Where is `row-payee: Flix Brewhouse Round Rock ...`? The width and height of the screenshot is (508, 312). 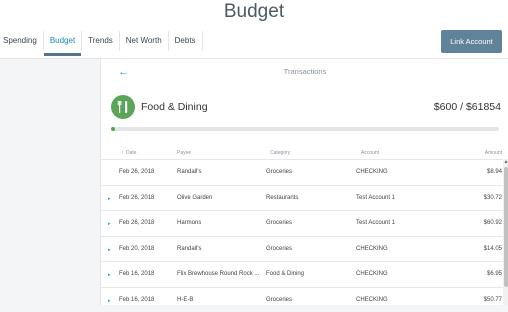
row-payee: Flix Brewhouse Round Rock ... is located at coordinates (218, 274).